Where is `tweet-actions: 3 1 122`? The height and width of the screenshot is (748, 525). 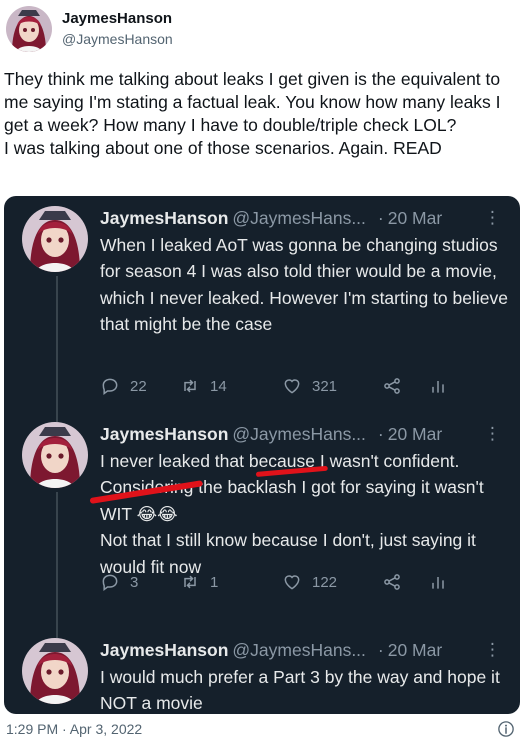 tweet-actions: 3 1 122 is located at coordinates (290, 582).